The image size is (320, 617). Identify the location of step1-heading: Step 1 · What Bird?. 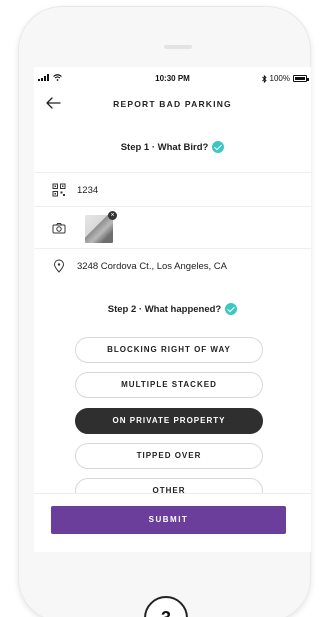
(172, 147).